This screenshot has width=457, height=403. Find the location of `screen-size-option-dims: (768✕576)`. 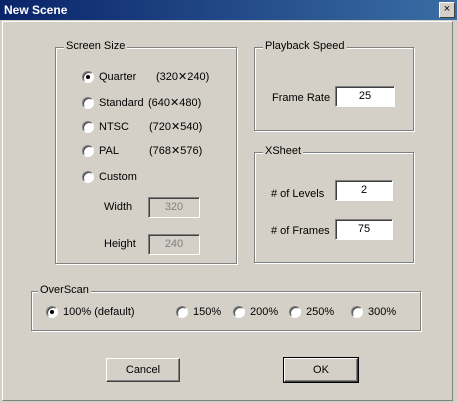

screen-size-option-dims: (768✕576) is located at coordinates (176, 151).